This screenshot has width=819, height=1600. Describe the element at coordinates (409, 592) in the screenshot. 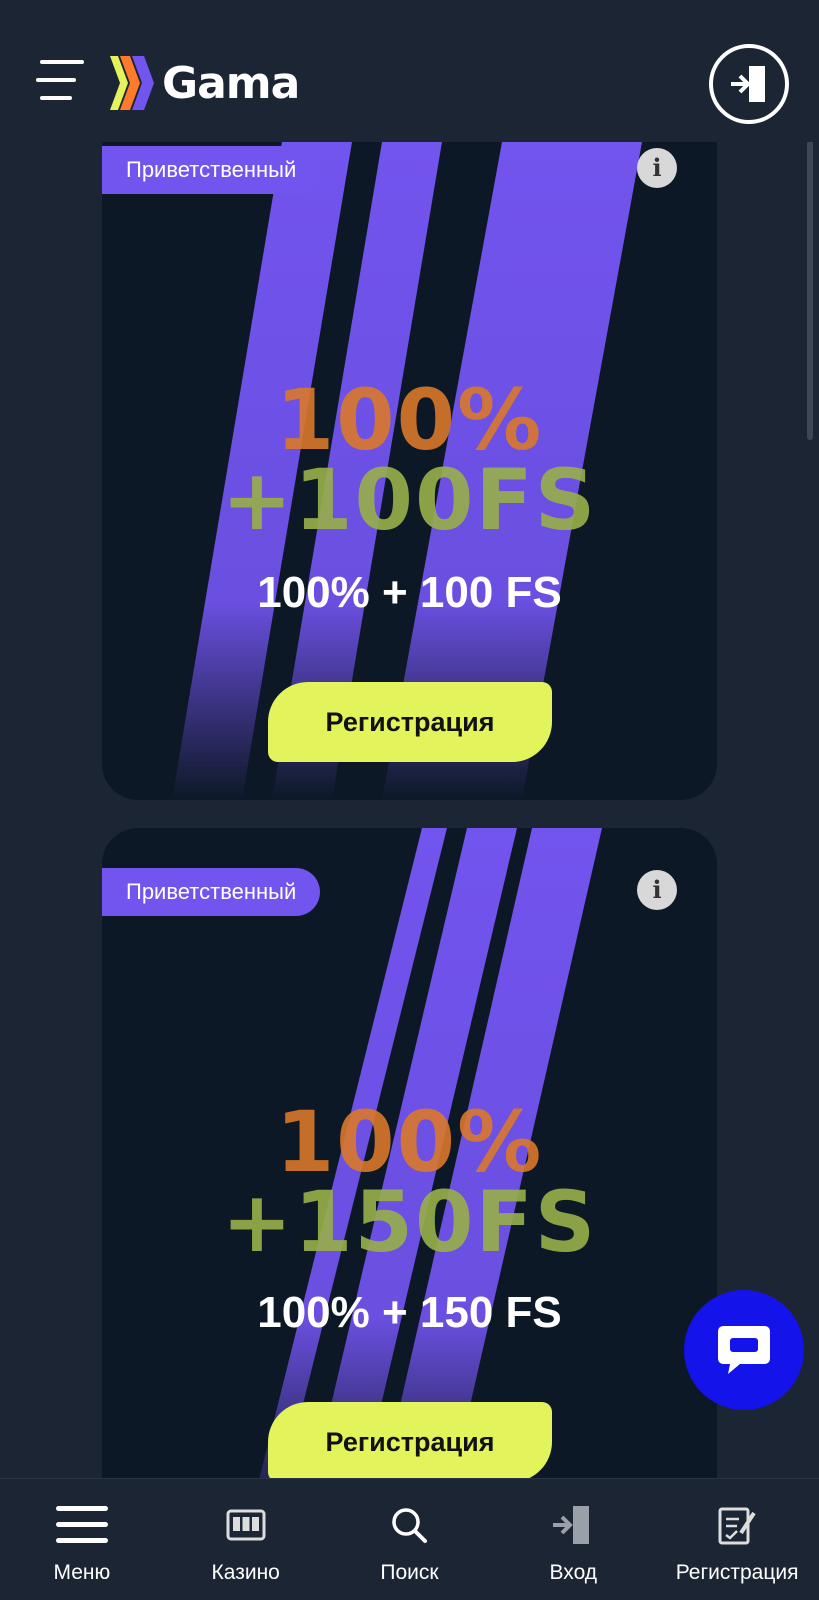

I see `bonus-title: 100% + 100 FS` at that location.